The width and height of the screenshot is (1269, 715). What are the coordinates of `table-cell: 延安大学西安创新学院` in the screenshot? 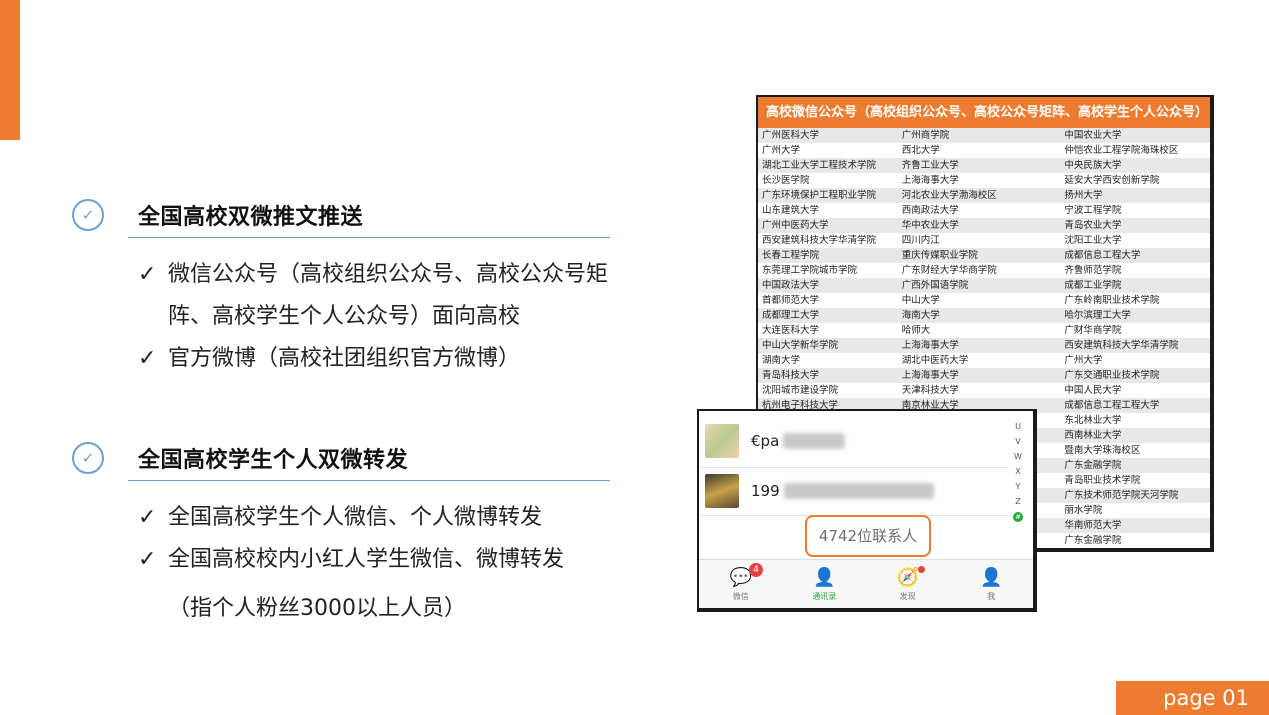 It's located at (1112, 180).